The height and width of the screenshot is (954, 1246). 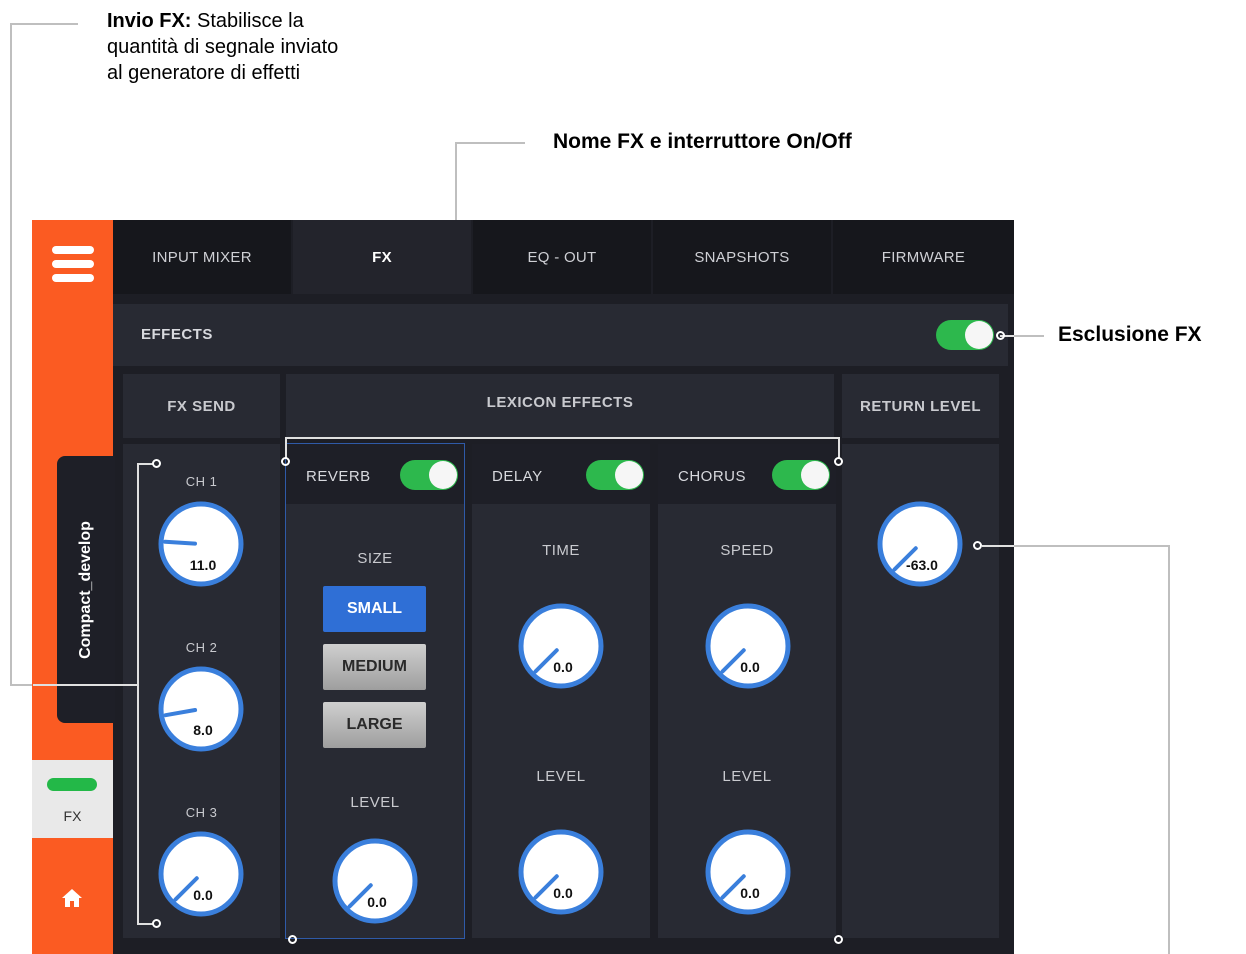 I want to click on ch1-label: CH 1, so click(x=201, y=481).